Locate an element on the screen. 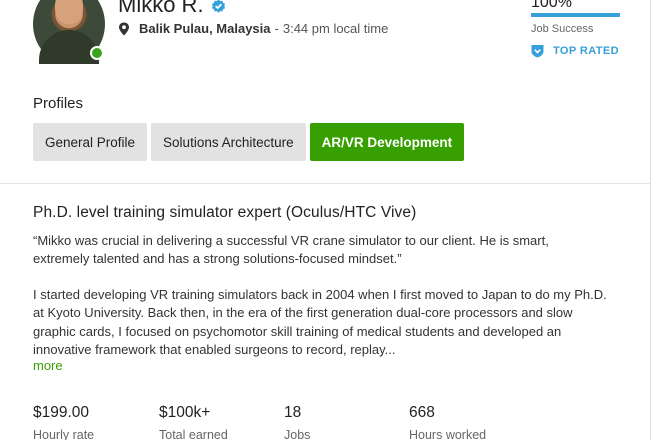 This screenshot has height=440, width=654. verified-check-icon is located at coordinates (218, 6).